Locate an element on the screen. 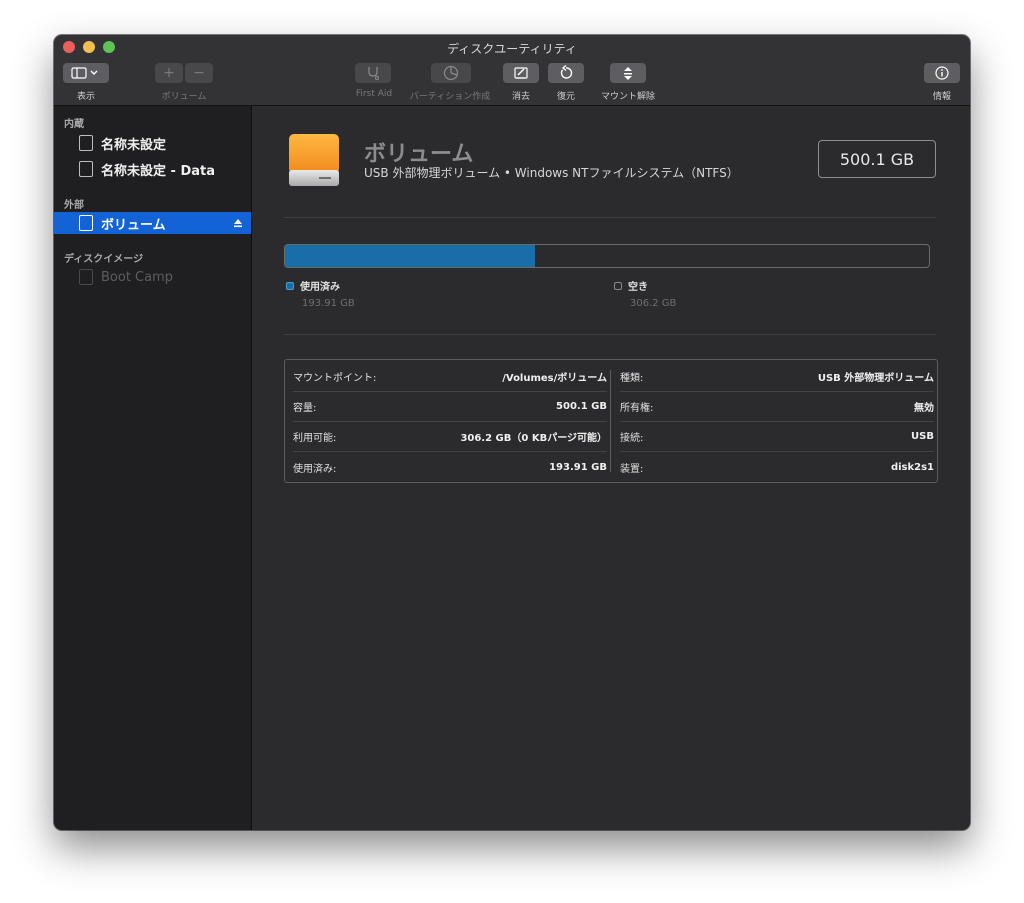 This screenshot has height=903, width=1024. free-label: 空き is located at coordinates (638, 287).